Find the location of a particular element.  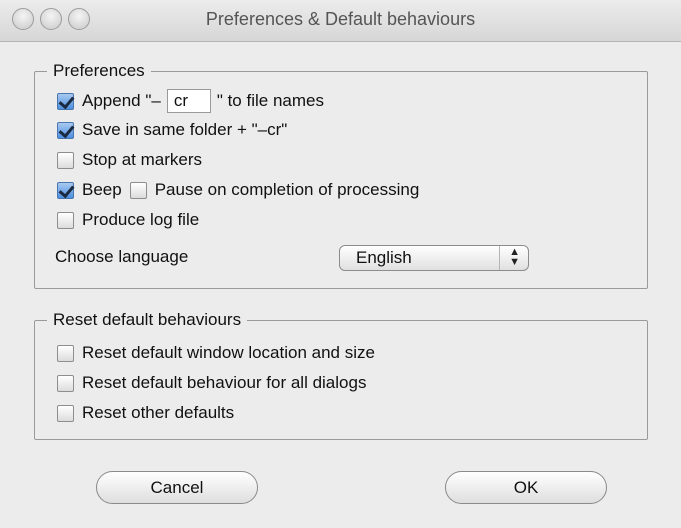

reset-dialogs-row: Reset default behaviour for all dialogs is located at coordinates (211, 383).